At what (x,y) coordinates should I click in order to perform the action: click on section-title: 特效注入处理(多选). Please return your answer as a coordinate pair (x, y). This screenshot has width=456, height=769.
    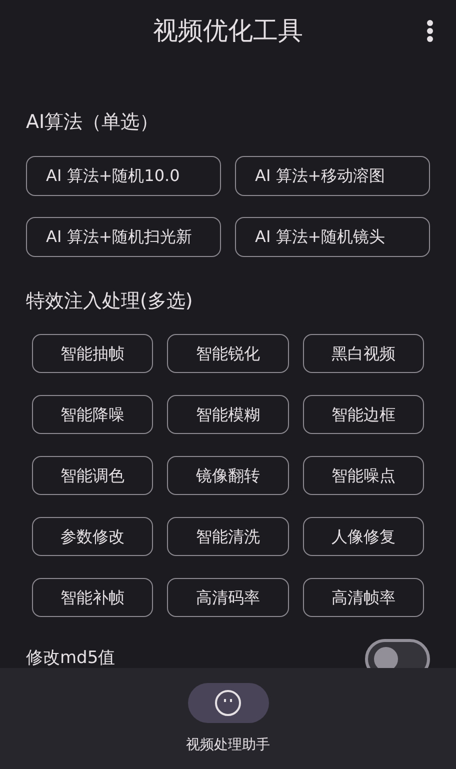
    Looking at the image, I should click on (110, 301).